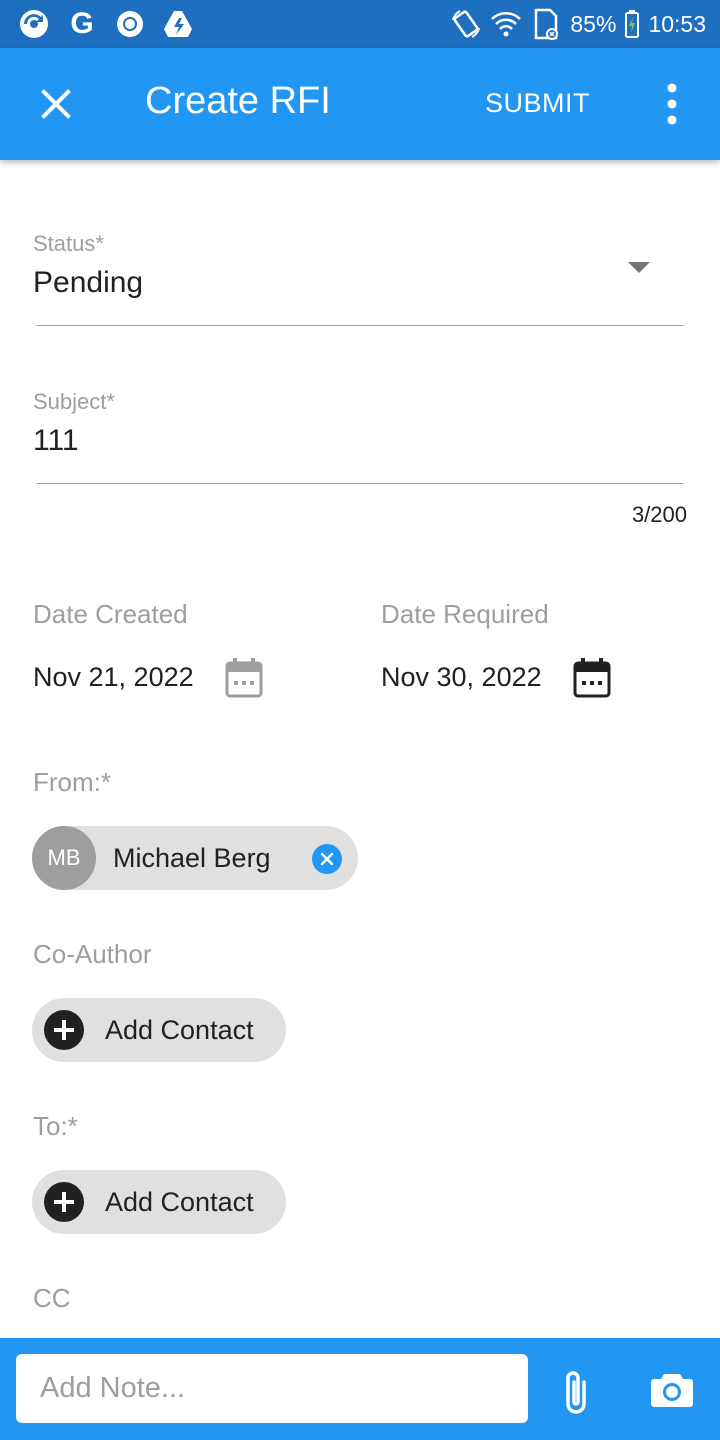 This screenshot has width=720, height=1440. Describe the element at coordinates (55, 1126) in the screenshot. I see `to-label: To:*` at that location.